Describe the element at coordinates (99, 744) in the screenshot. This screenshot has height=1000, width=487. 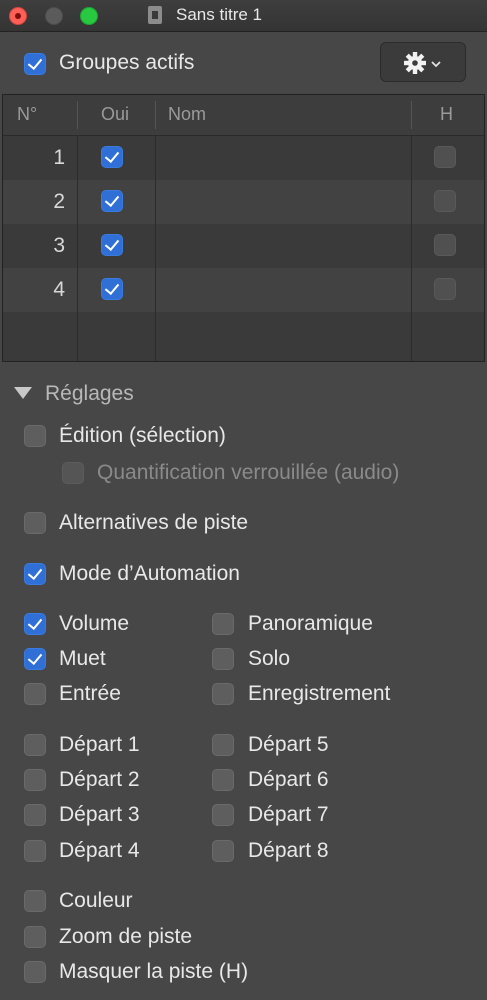
I see `send-1-label: Départ 1` at that location.